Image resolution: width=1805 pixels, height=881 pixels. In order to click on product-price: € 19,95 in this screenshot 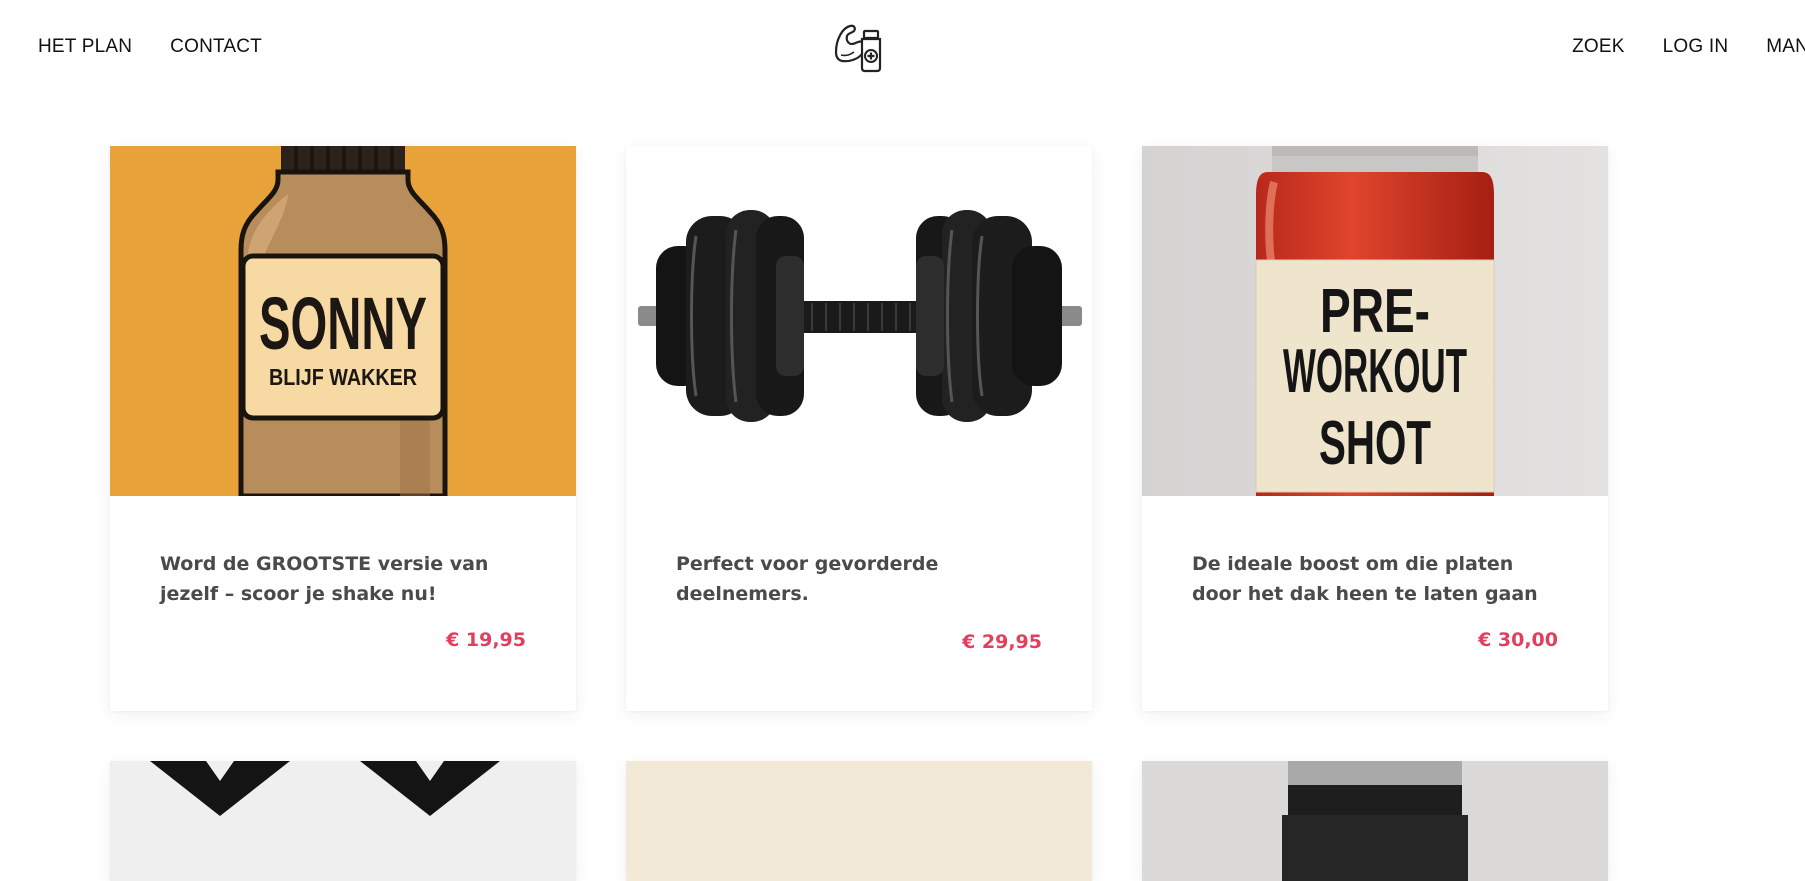, I will do `click(486, 640)`.